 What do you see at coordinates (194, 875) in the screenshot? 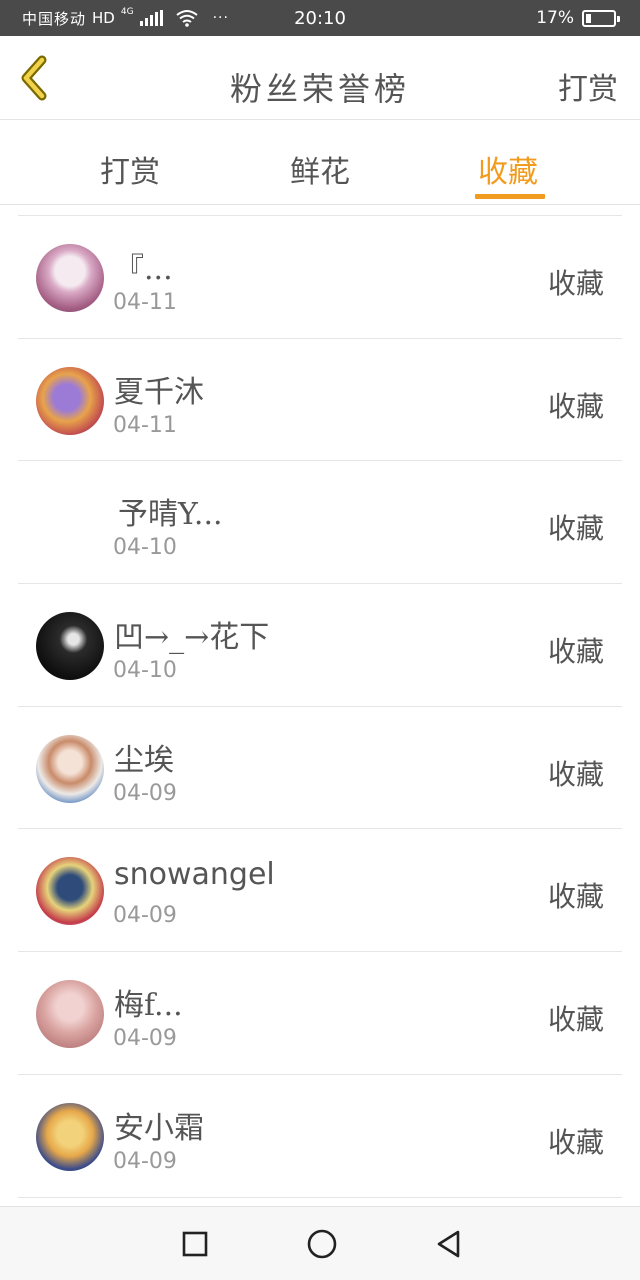
I see `user-name: snowangel` at bounding box center [194, 875].